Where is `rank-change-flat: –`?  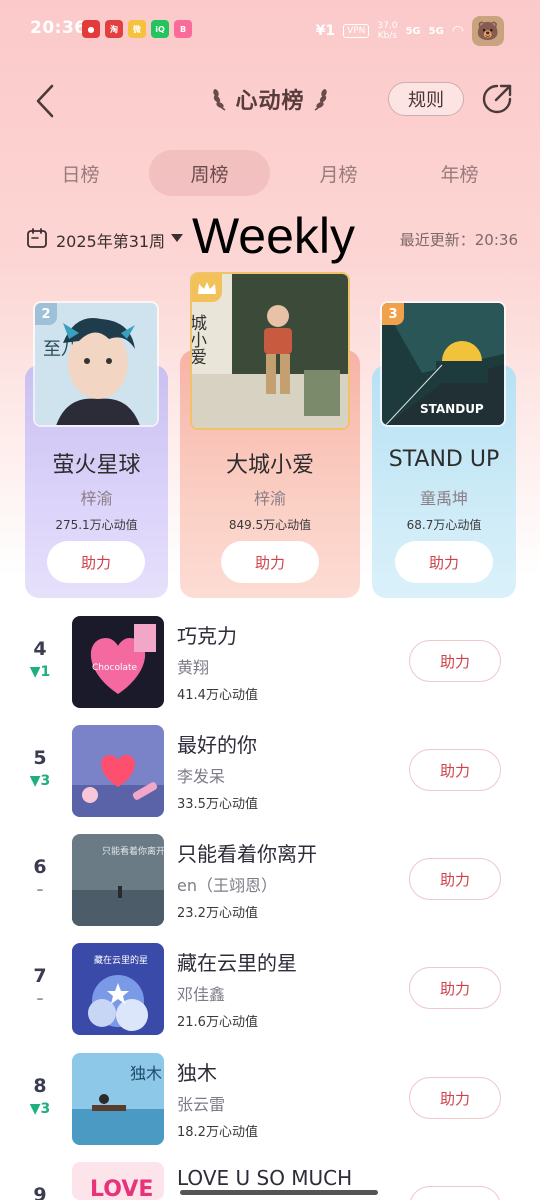
rank-change-flat: – is located at coordinates (40, 999).